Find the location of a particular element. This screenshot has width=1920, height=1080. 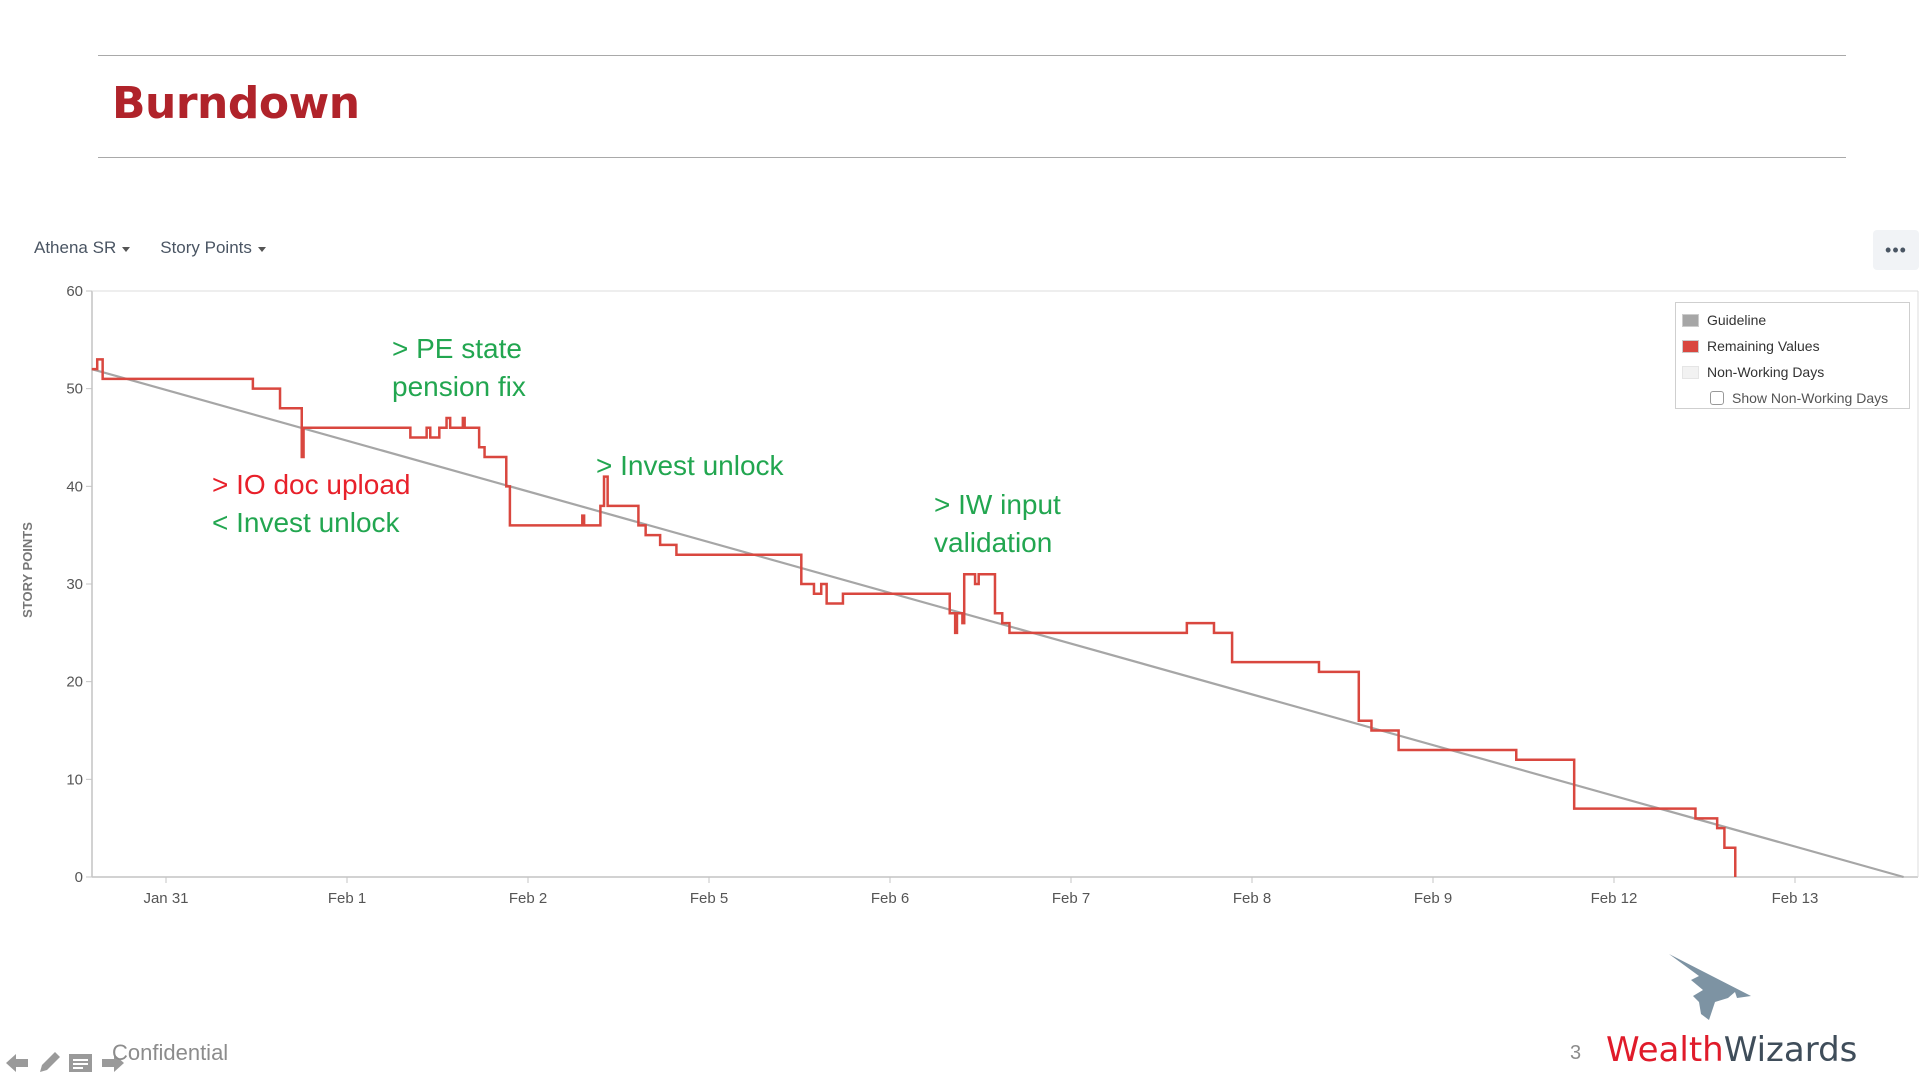

checkbox-icon is located at coordinates (1717, 398).